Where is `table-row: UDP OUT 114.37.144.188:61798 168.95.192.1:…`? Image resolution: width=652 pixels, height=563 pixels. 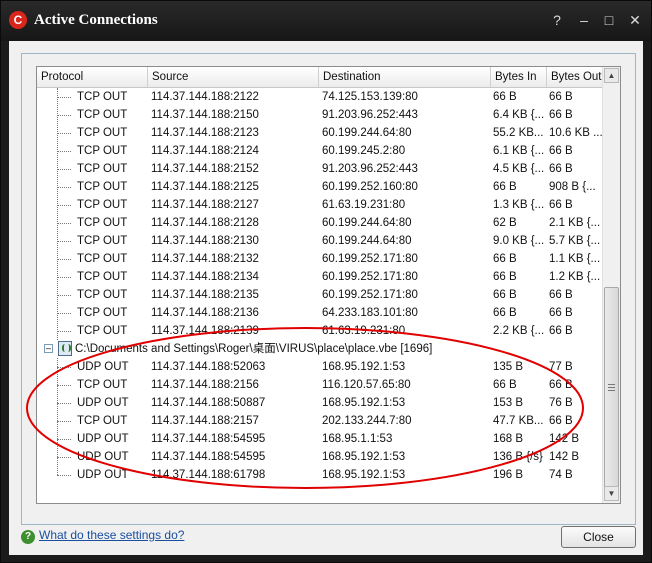
table-row: UDP OUT 114.37.144.188:61798 168.95.192.1:… is located at coordinates (320, 475).